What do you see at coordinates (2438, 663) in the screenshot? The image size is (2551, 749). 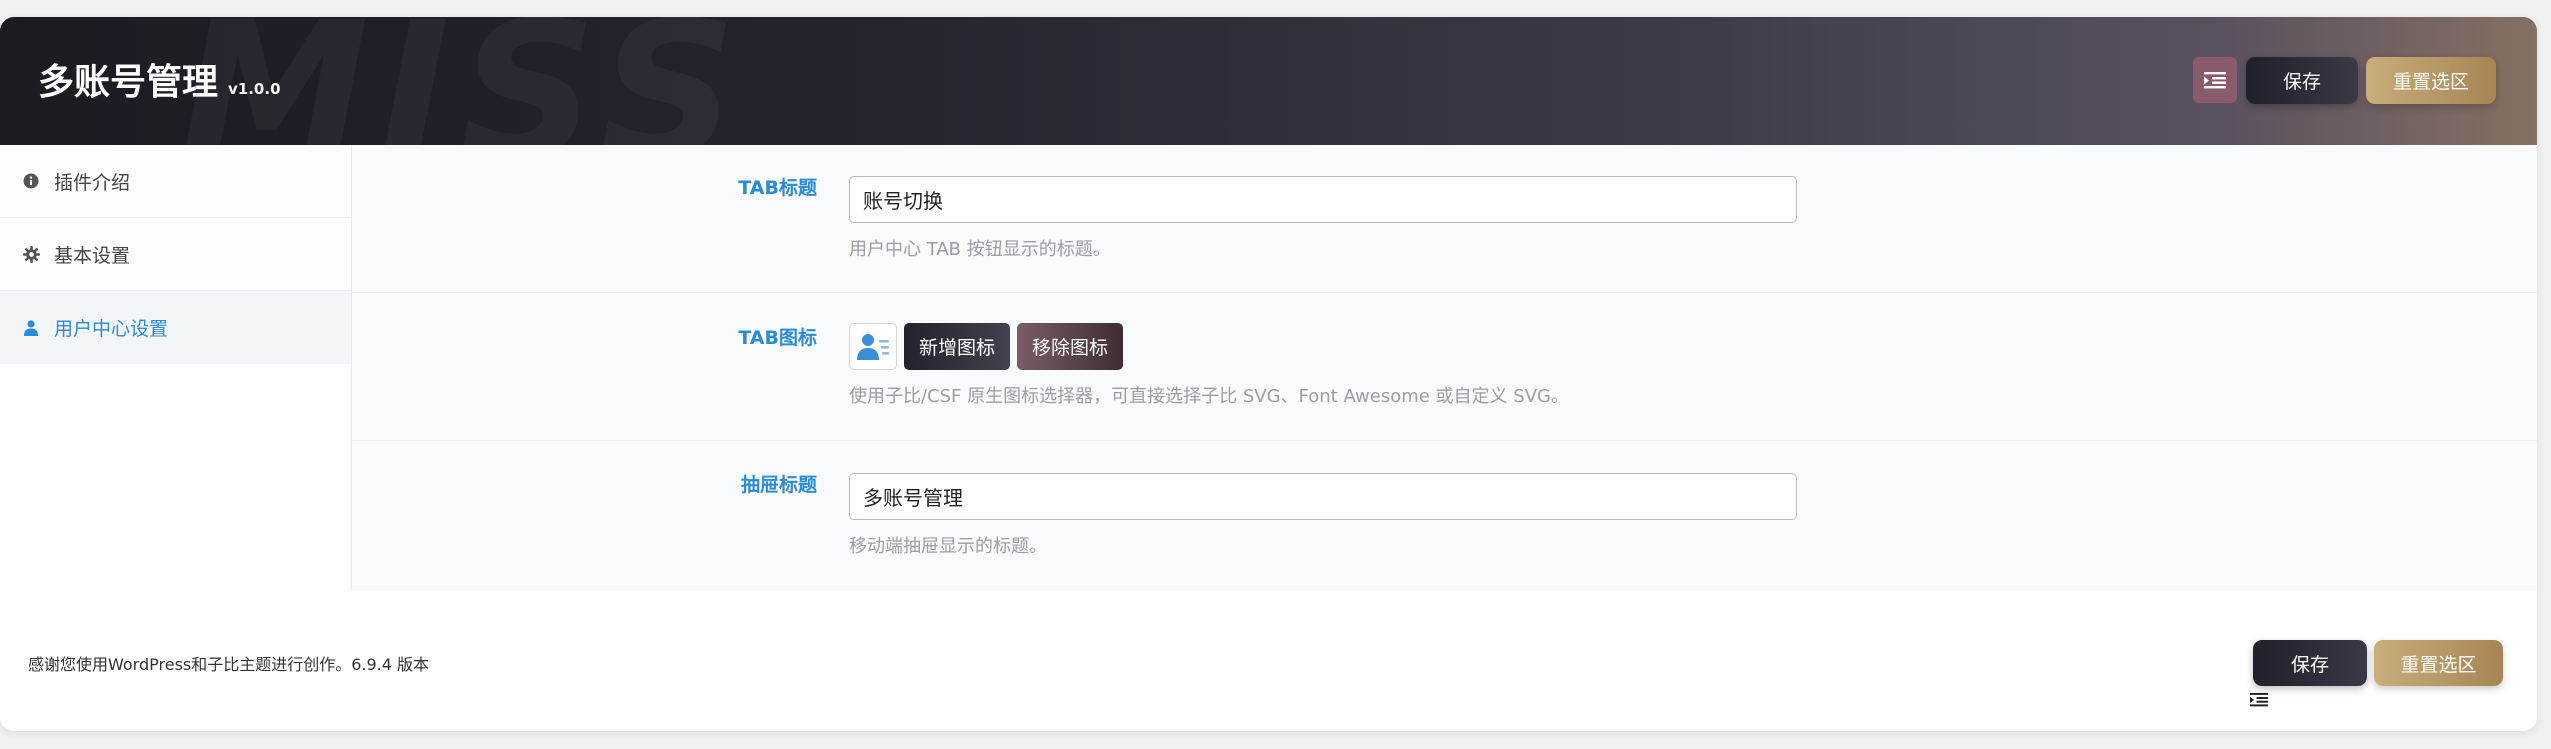 I see `footer-reset-section-button: 重置选区` at bounding box center [2438, 663].